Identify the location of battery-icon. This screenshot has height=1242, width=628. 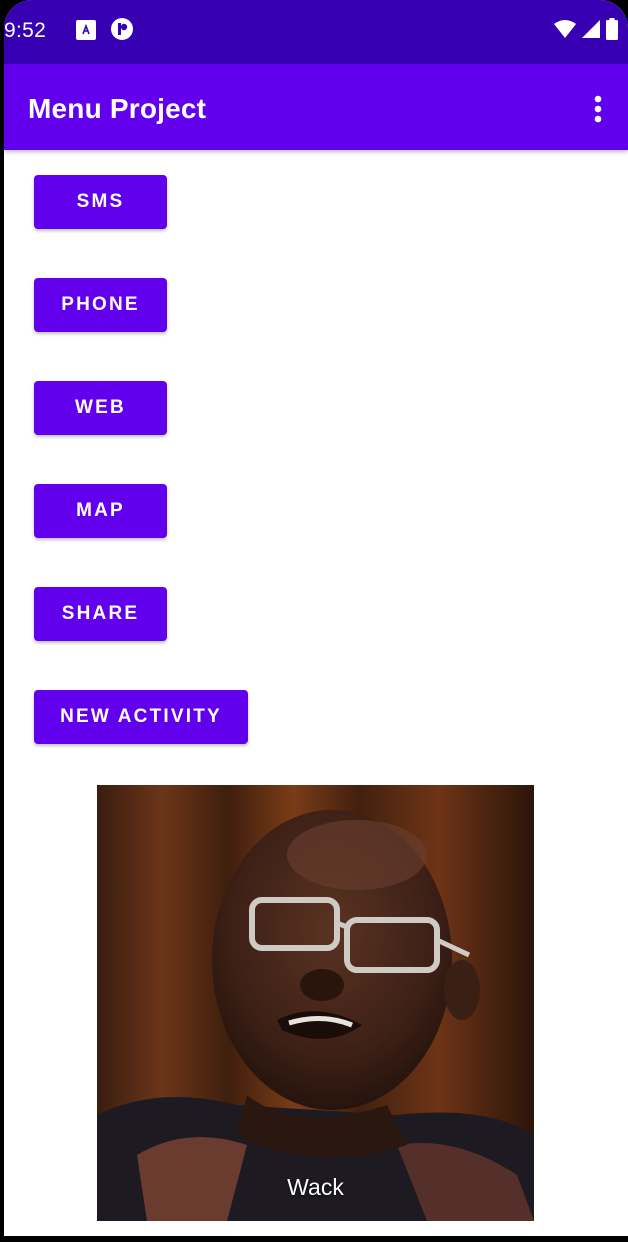
(612, 31).